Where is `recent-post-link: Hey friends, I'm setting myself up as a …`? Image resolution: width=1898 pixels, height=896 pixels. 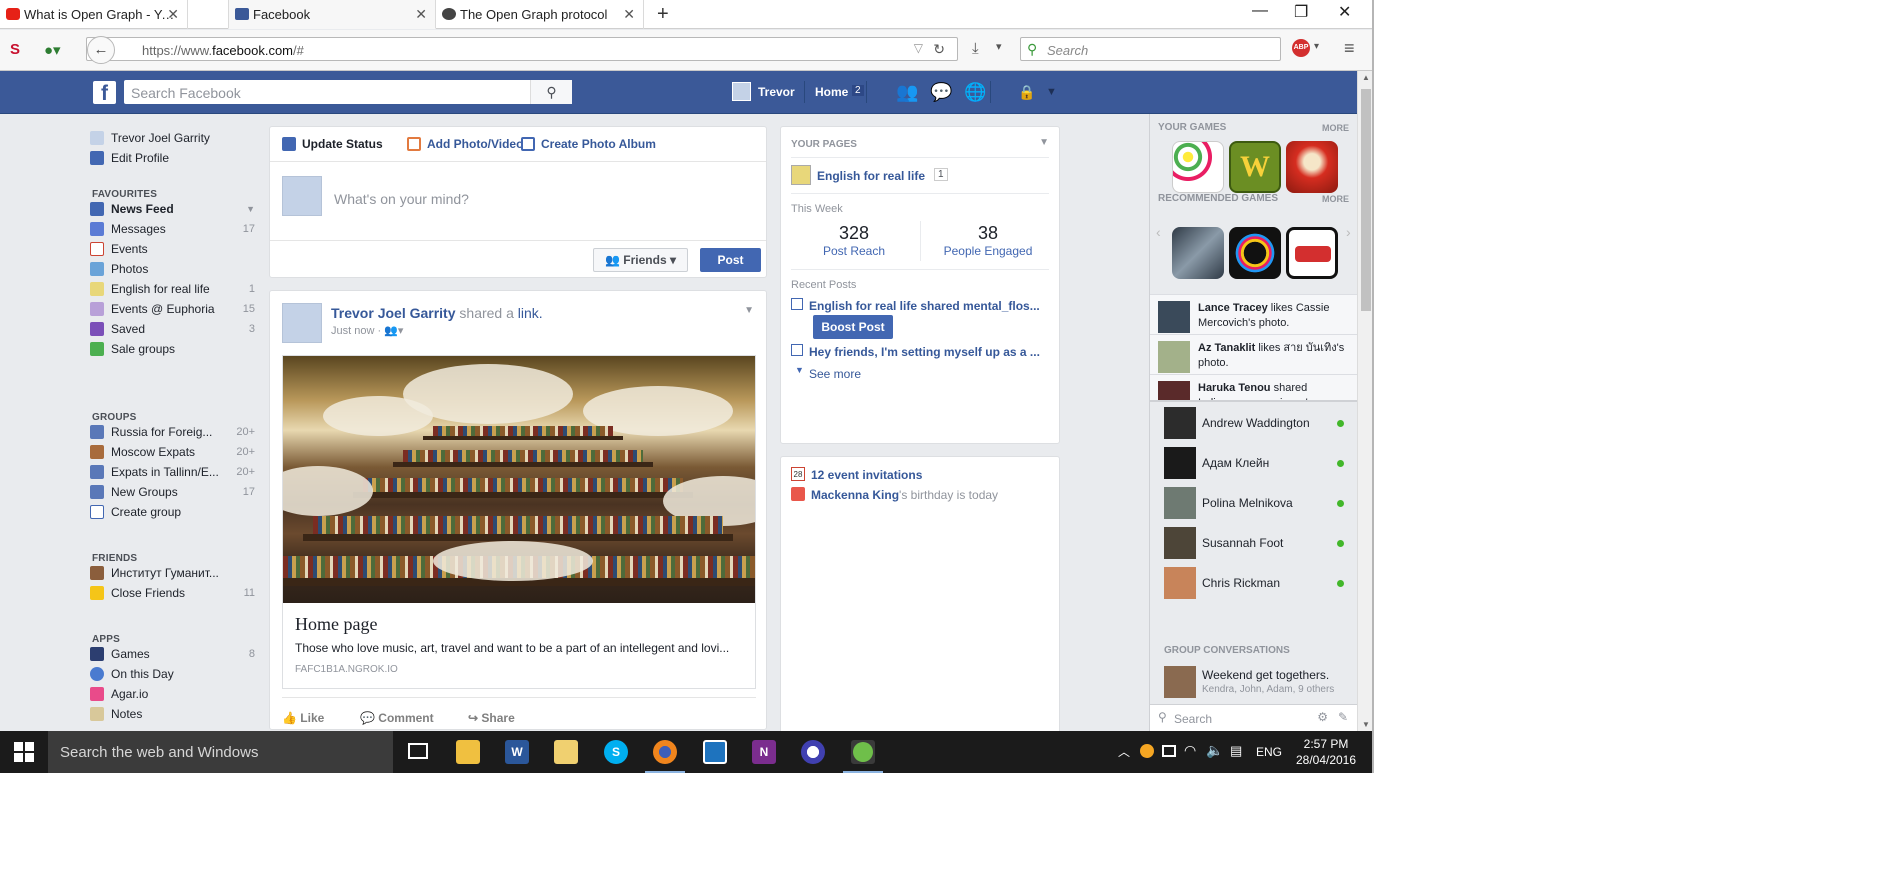
recent-post-link: Hey friends, I'm setting myself up as a … is located at coordinates (931, 352).